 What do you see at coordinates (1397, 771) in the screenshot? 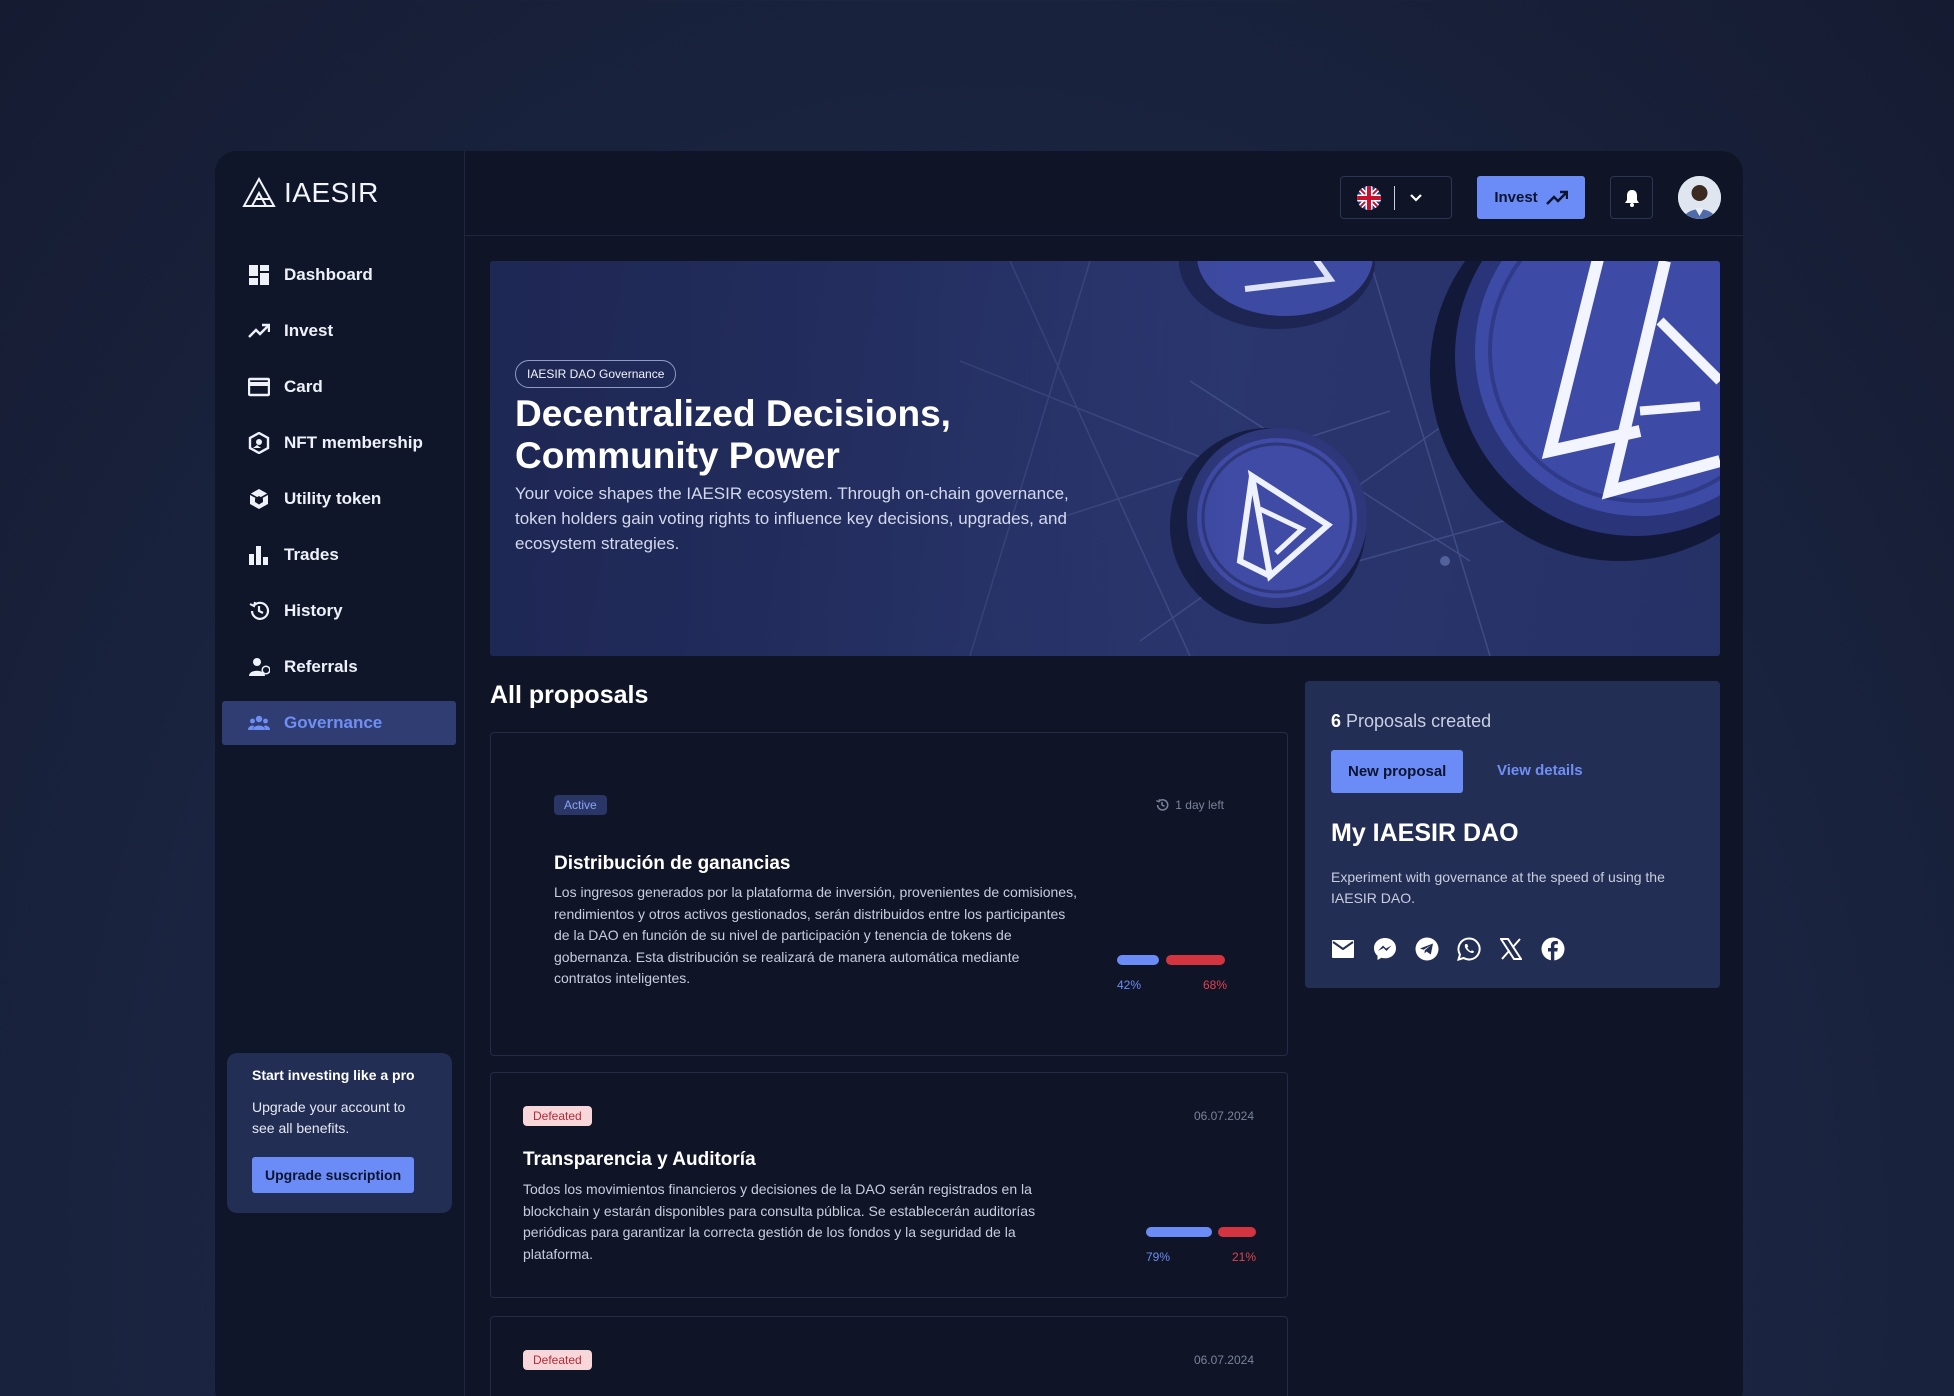
I see `new-proposal-button: New proposal` at bounding box center [1397, 771].